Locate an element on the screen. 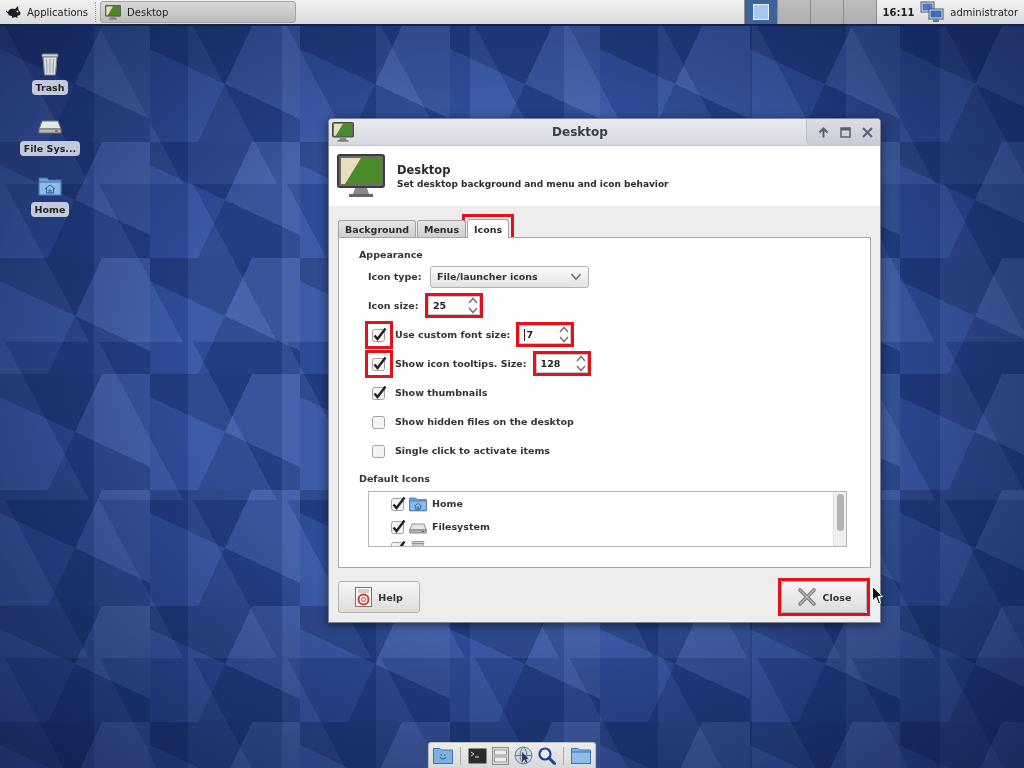  spin-field: 7 is located at coordinates (545, 334).